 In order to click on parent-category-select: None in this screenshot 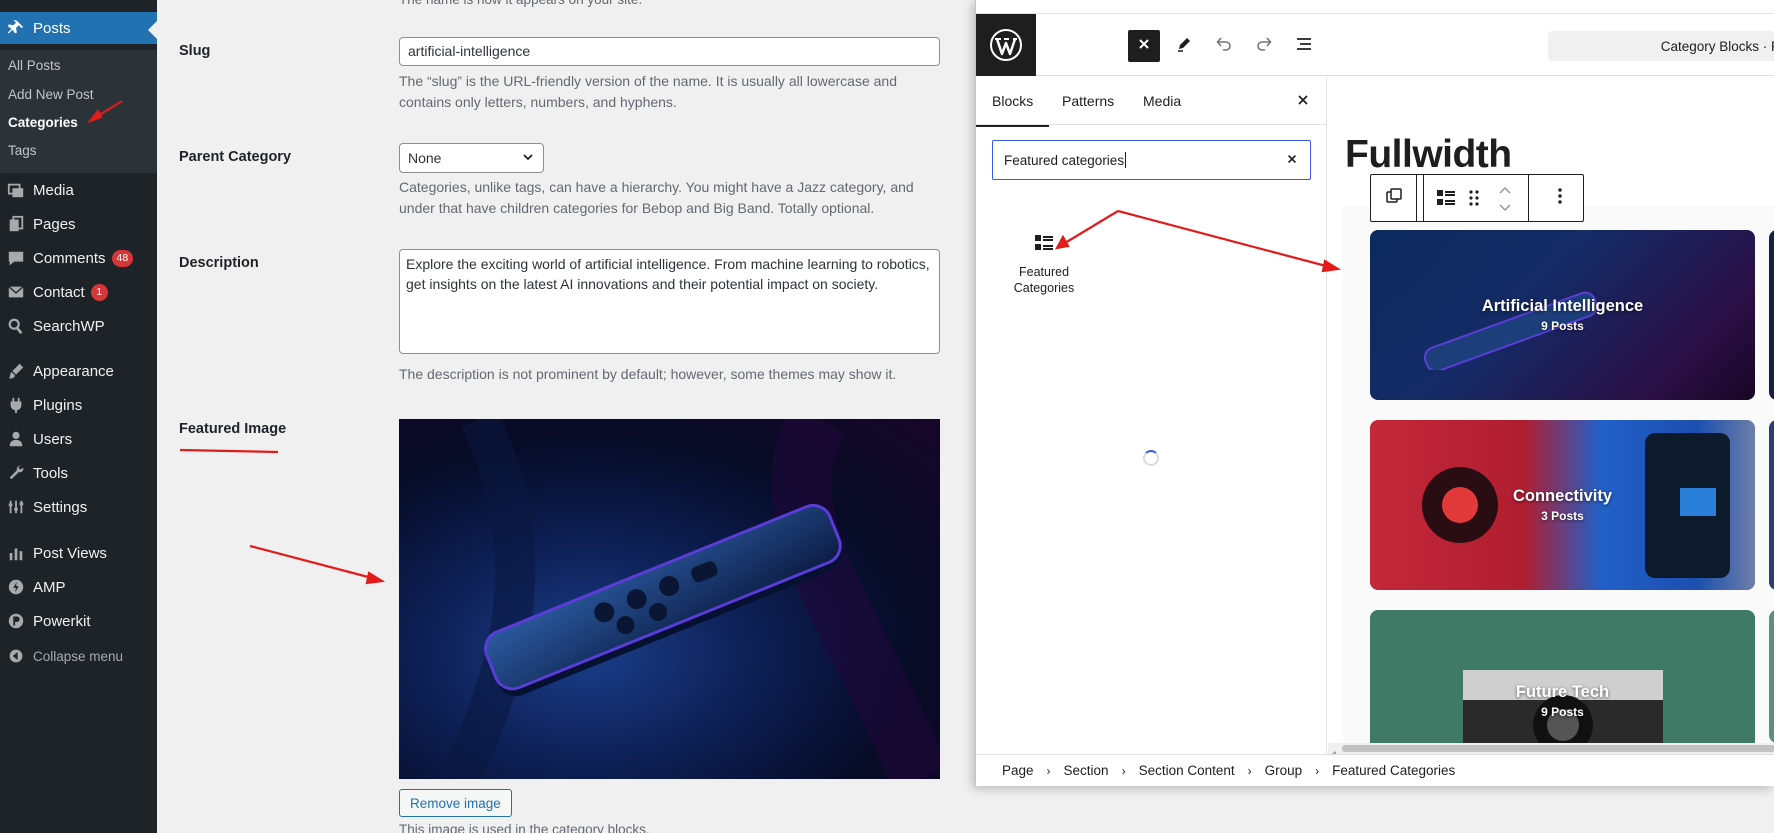, I will do `click(471, 158)`.